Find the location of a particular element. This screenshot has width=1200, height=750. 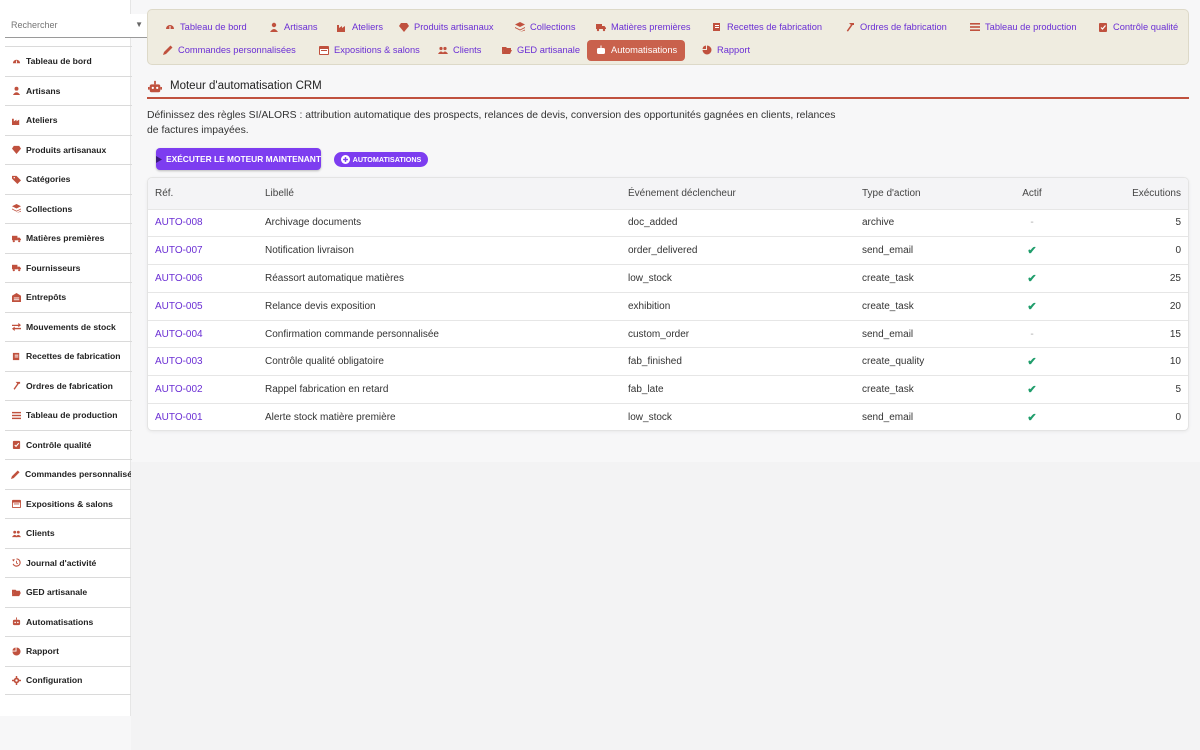

sidebar-item-automatisations: Automatisations is located at coordinates (68, 621).